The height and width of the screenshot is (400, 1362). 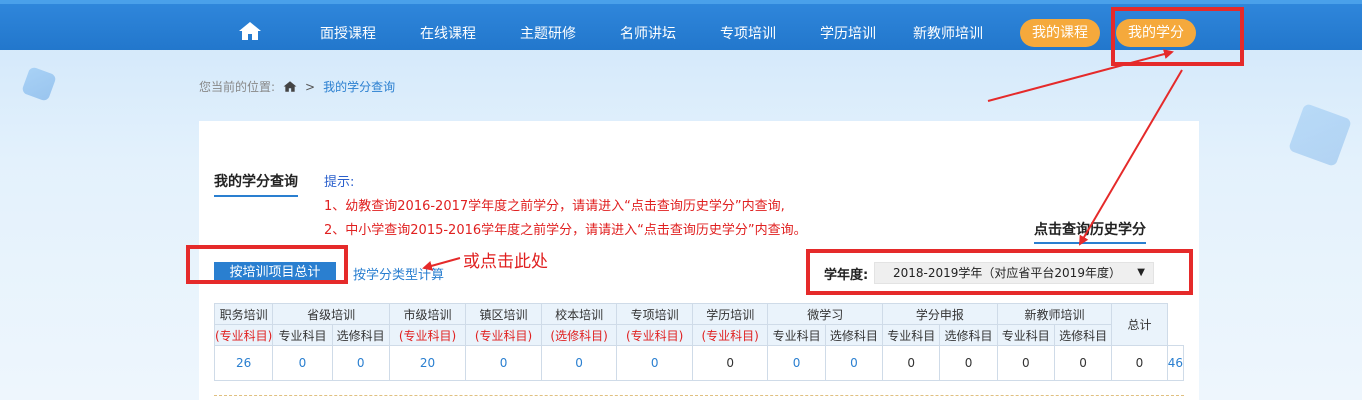 What do you see at coordinates (243, 314) in the screenshot?
I see `col-header: 职务培训` at bounding box center [243, 314].